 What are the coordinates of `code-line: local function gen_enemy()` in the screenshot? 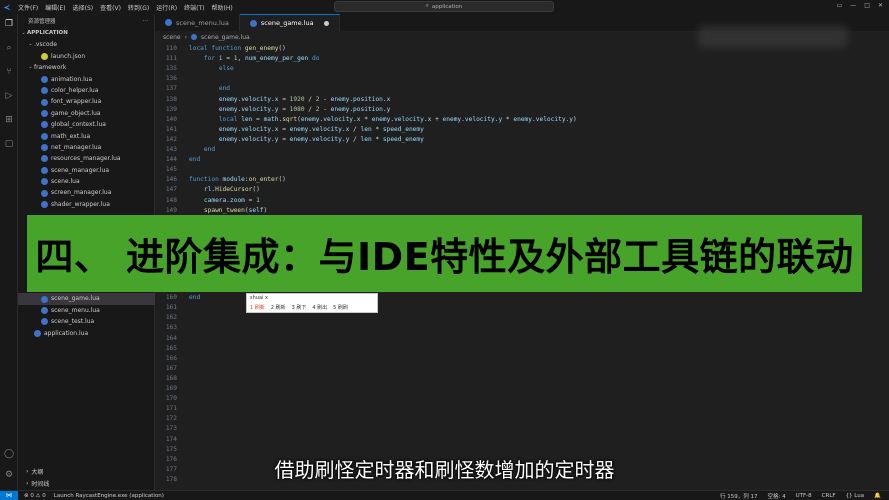 It's located at (237, 48).